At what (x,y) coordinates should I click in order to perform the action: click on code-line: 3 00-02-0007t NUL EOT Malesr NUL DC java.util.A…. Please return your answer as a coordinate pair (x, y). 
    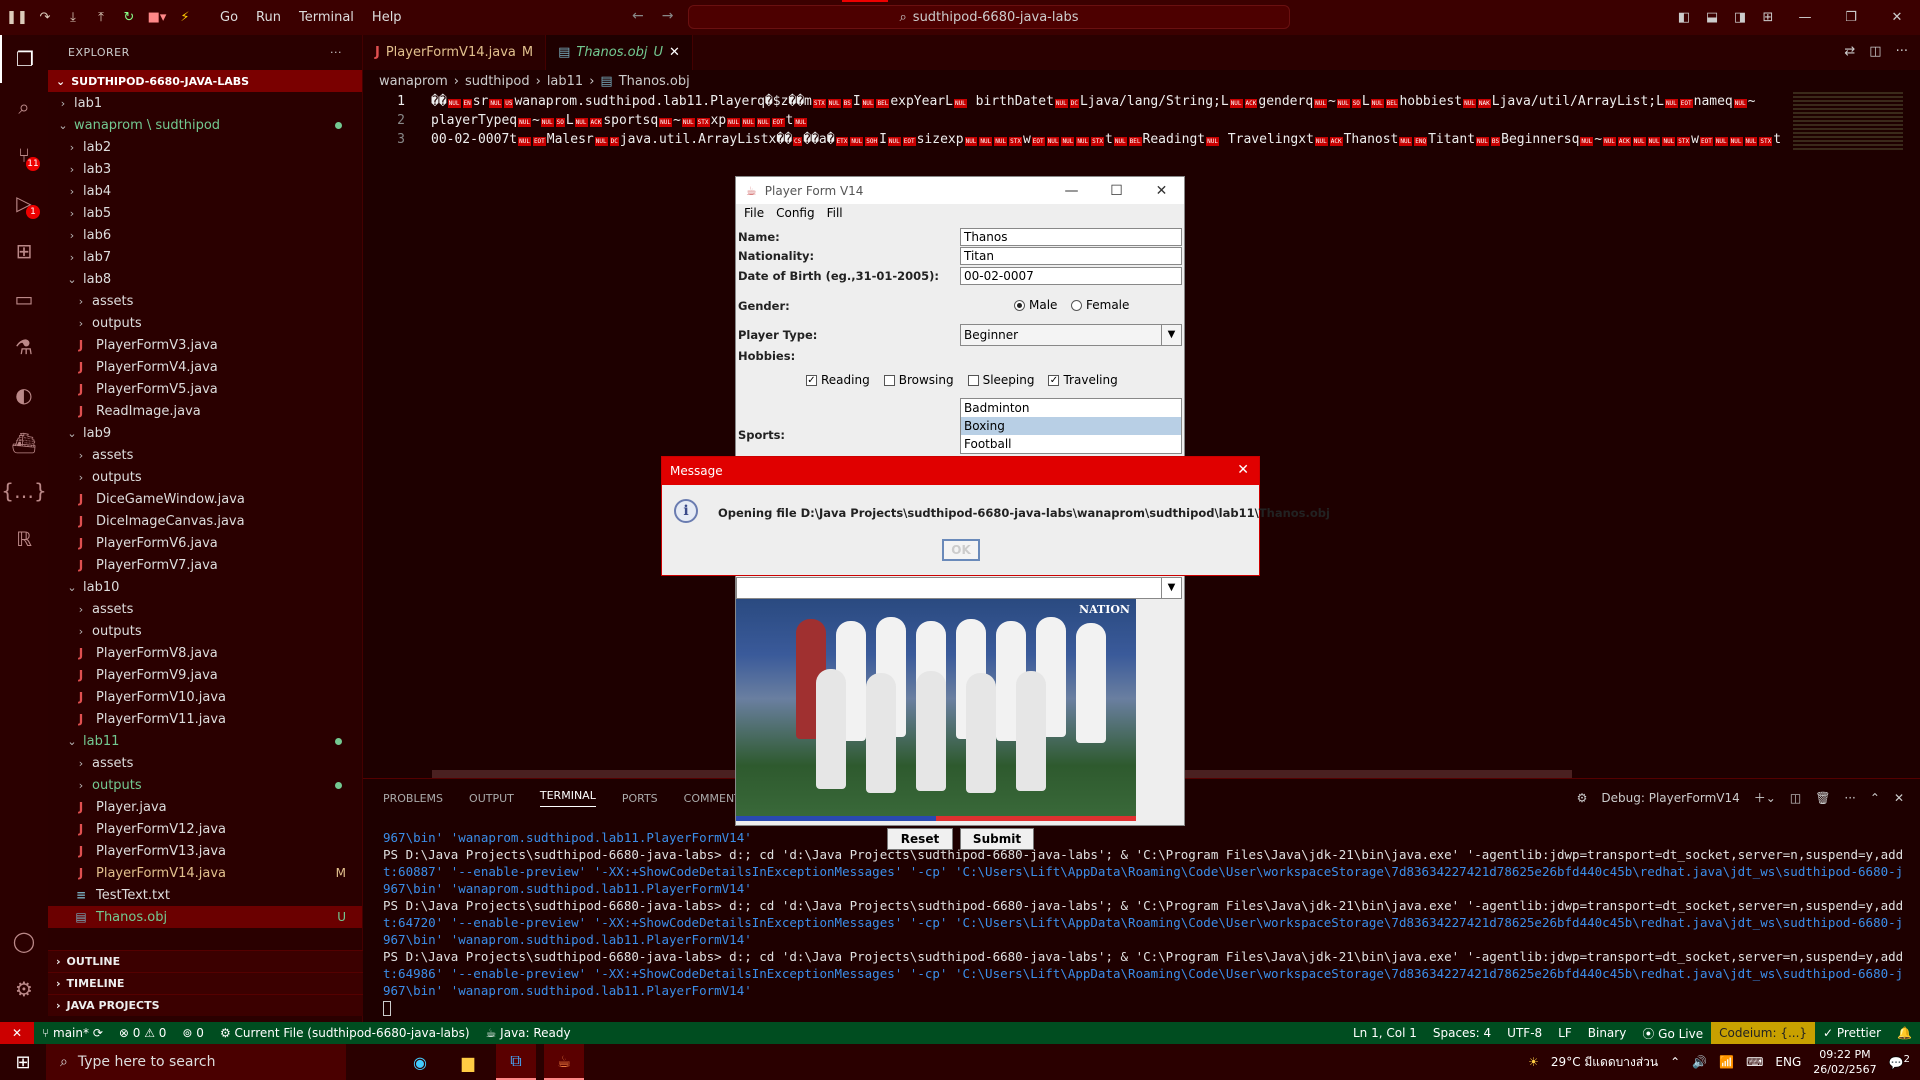
    Looking at the image, I should click on (1073, 139).